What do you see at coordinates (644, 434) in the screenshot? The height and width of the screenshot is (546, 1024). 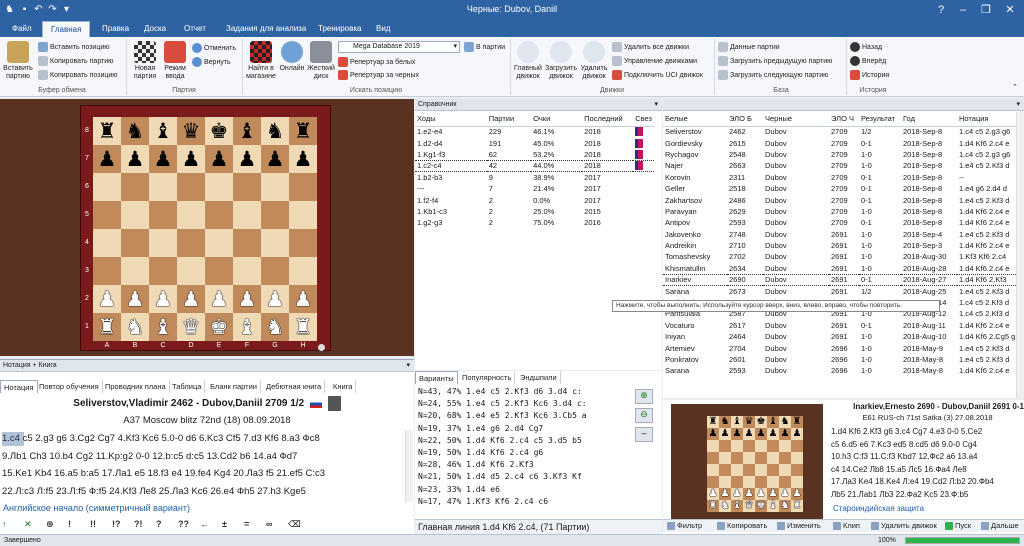 I see `minus-icon: –` at bounding box center [644, 434].